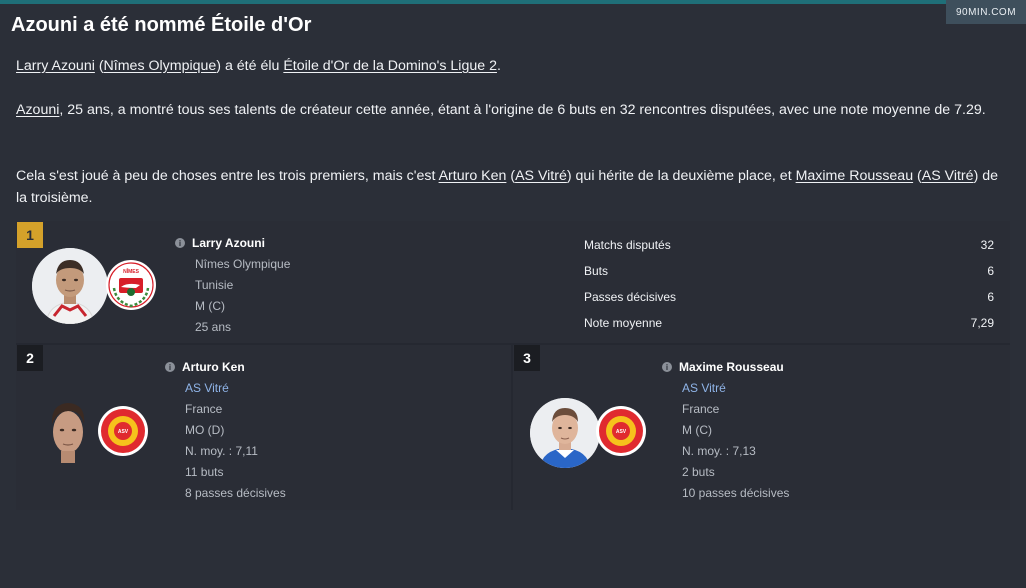 The height and width of the screenshot is (588, 1026). Describe the element at coordinates (513, 2) in the screenshot. I see `top-accent-line` at that location.